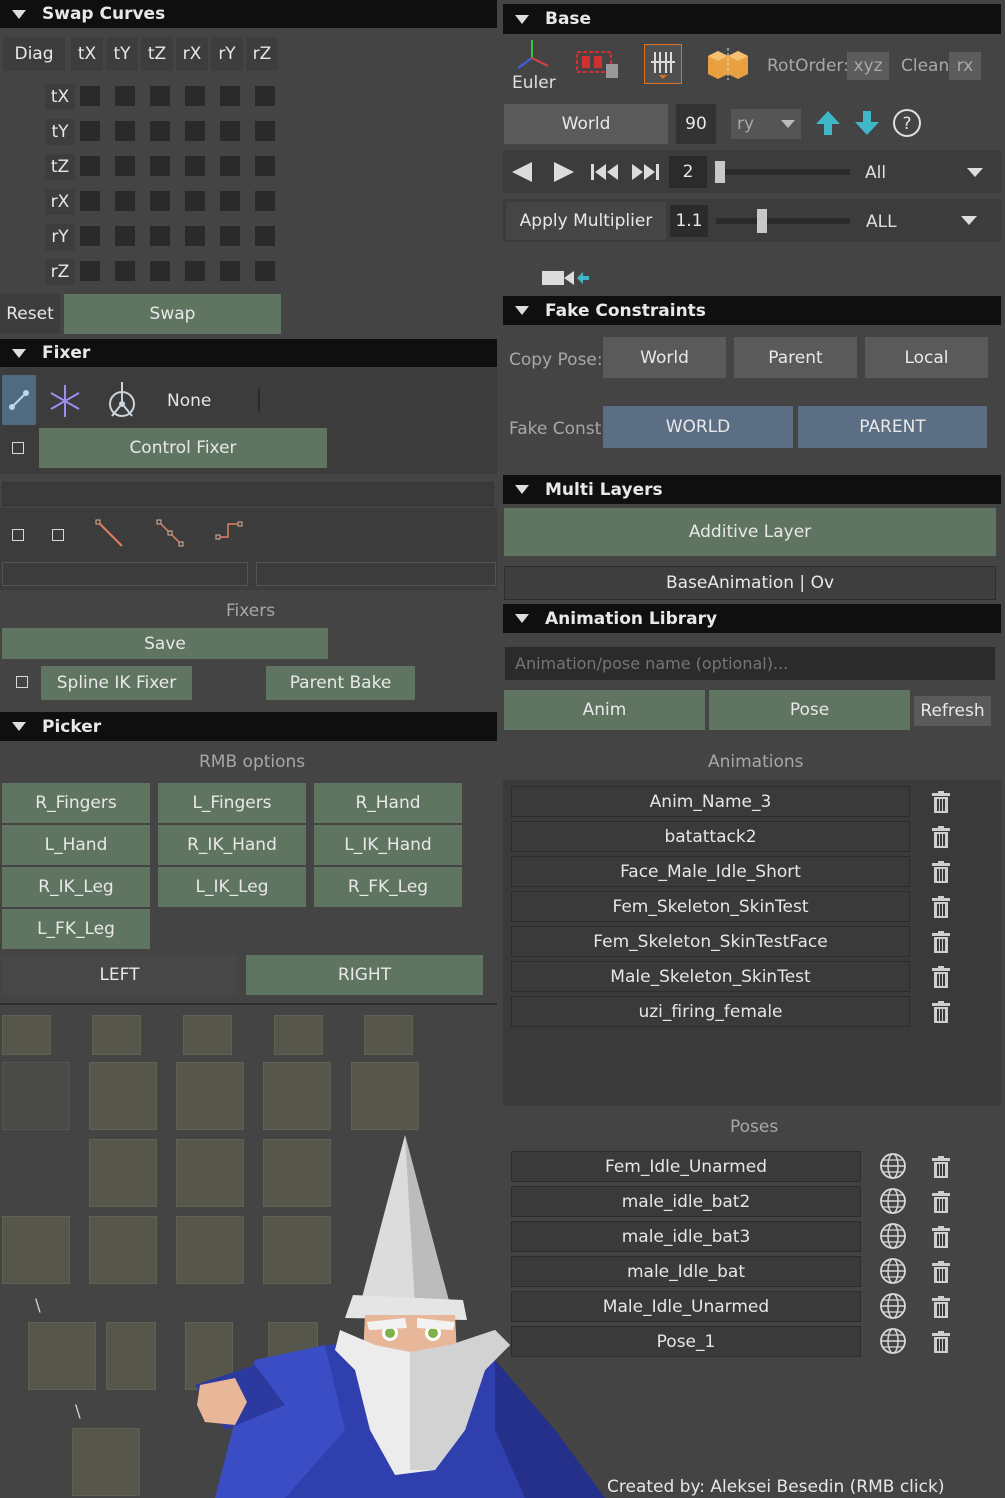  Describe the element at coordinates (165, 643) in the screenshot. I see `save-button: Save` at that location.